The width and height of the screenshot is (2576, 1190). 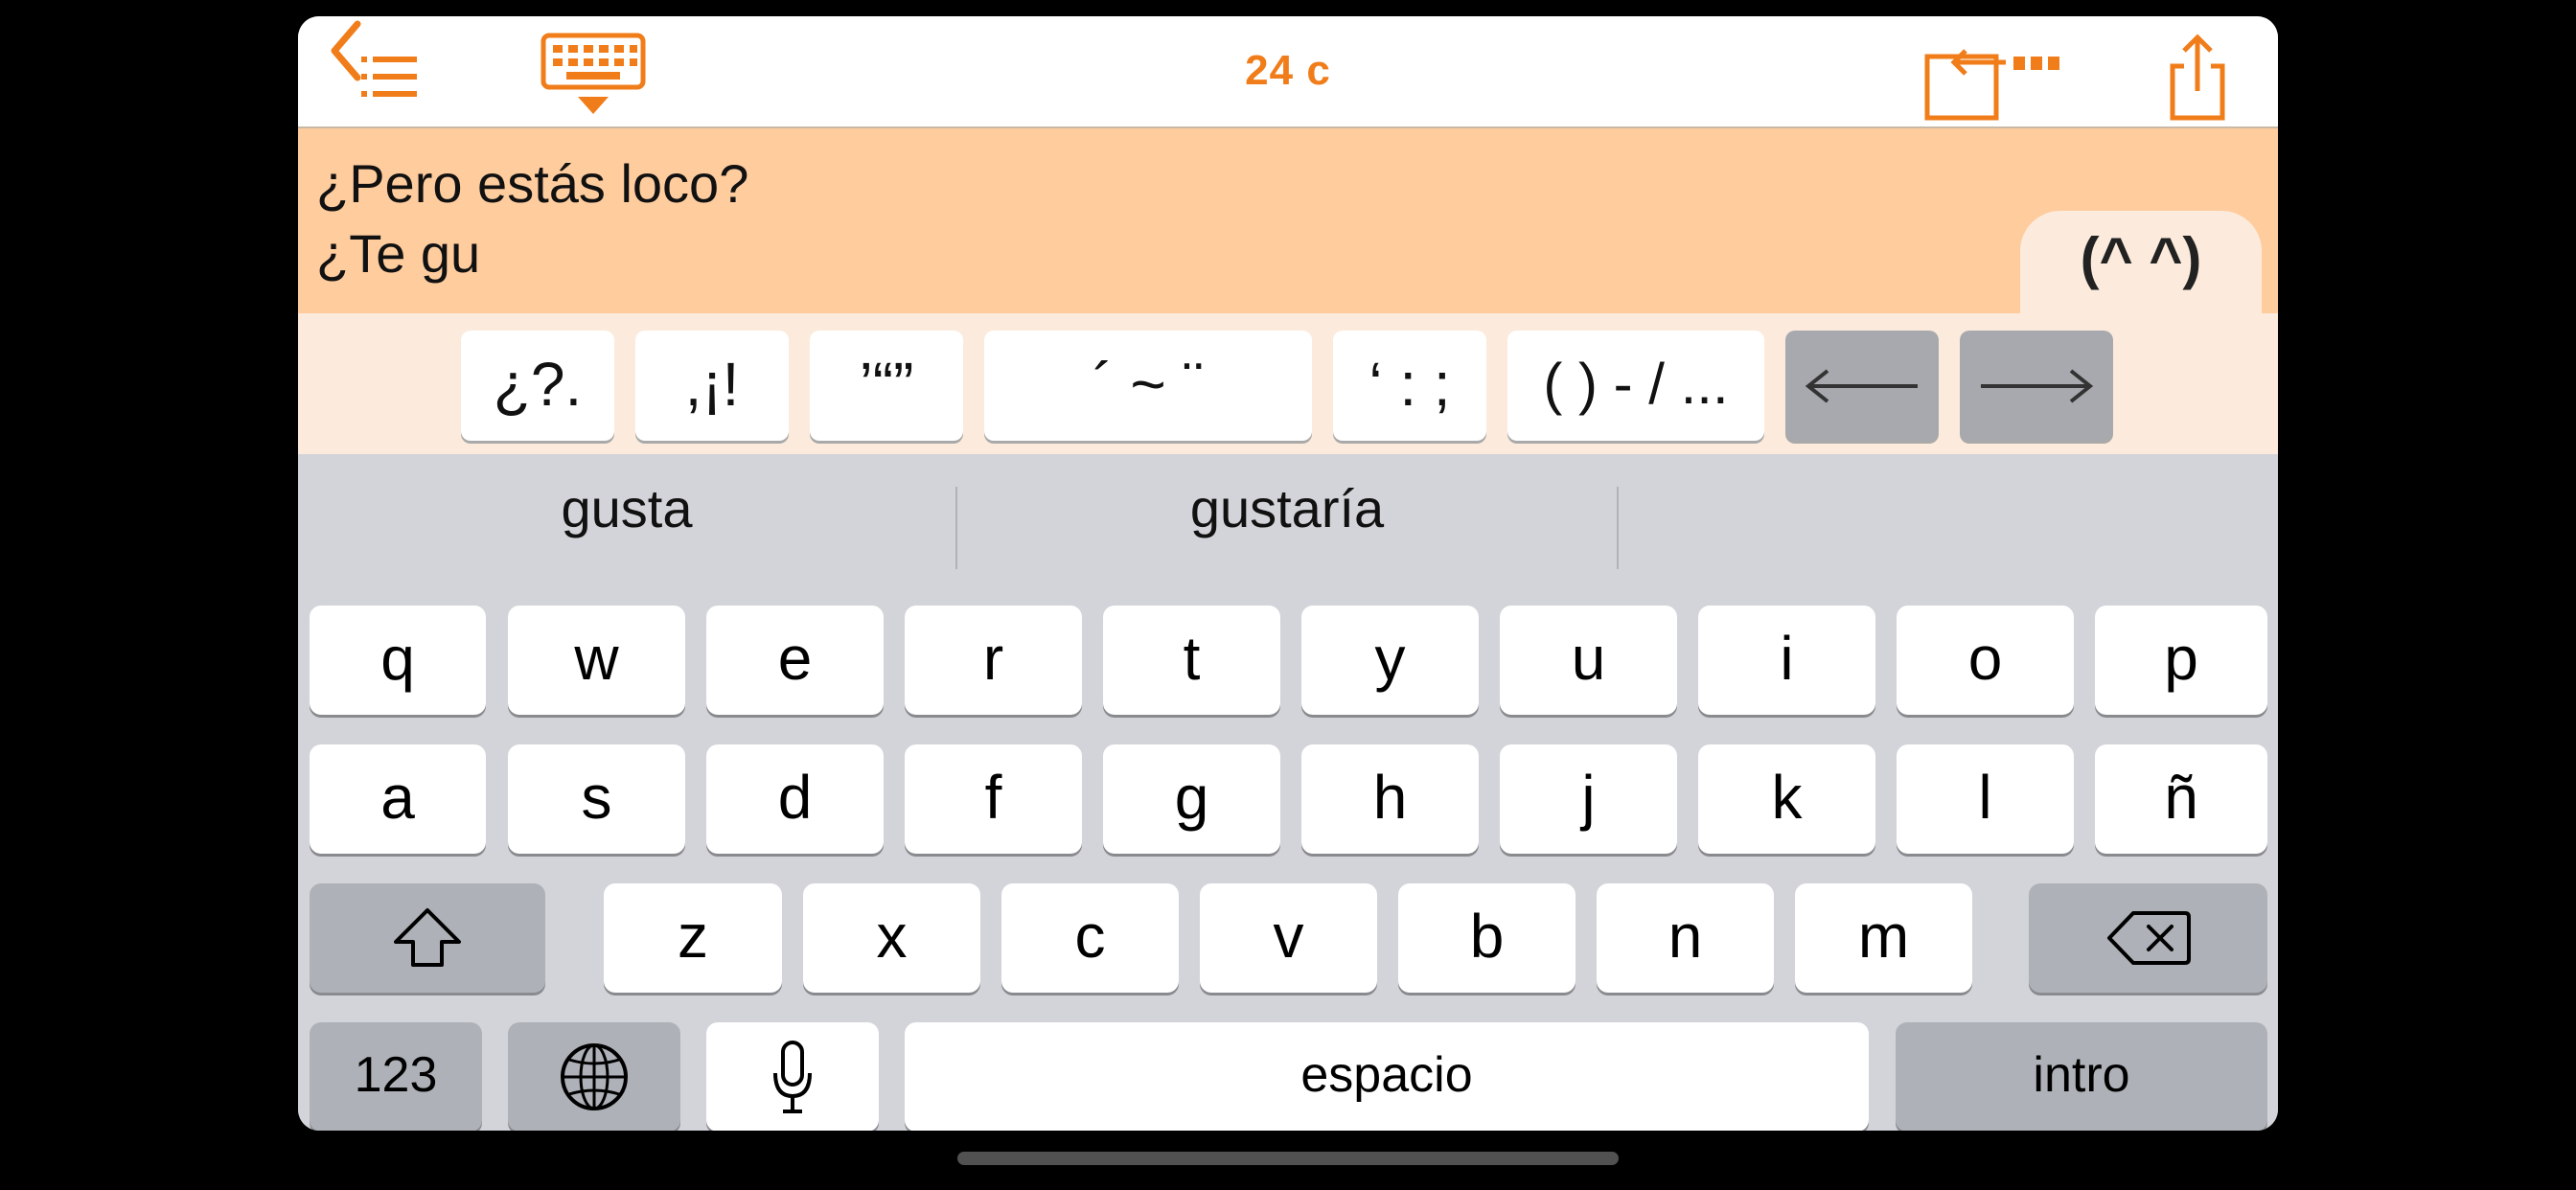 I want to click on globe-key, so click(x=594, y=1076).